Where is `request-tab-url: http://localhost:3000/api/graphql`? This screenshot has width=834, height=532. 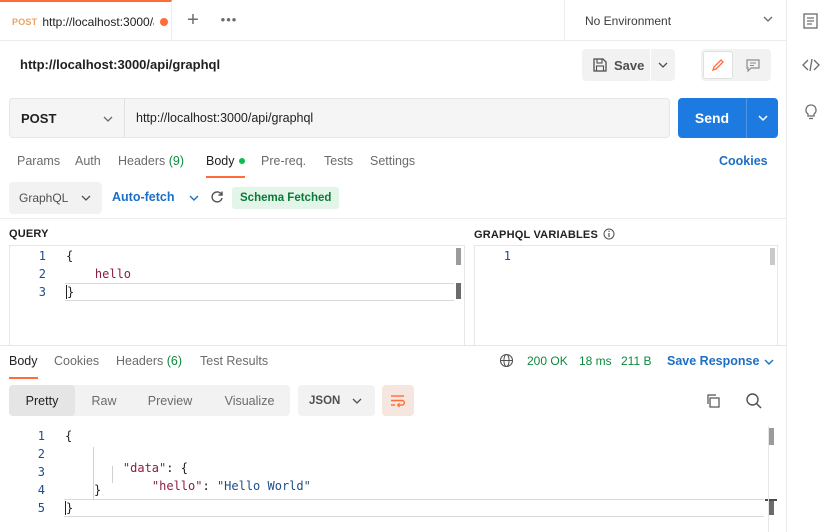 request-tab-url: http://localhost:3000/api/graphql is located at coordinates (98, 21).